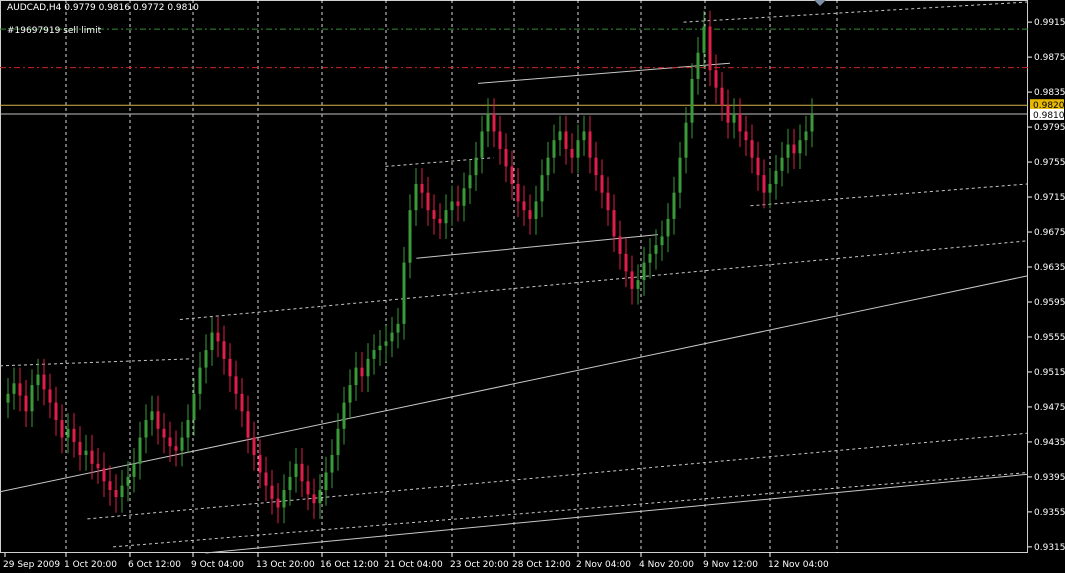  What do you see at coordinates (666, 565) in the screenshot?
I see `time-axis-label: 4 Nov 20:00` at bounding box center [666, 565].